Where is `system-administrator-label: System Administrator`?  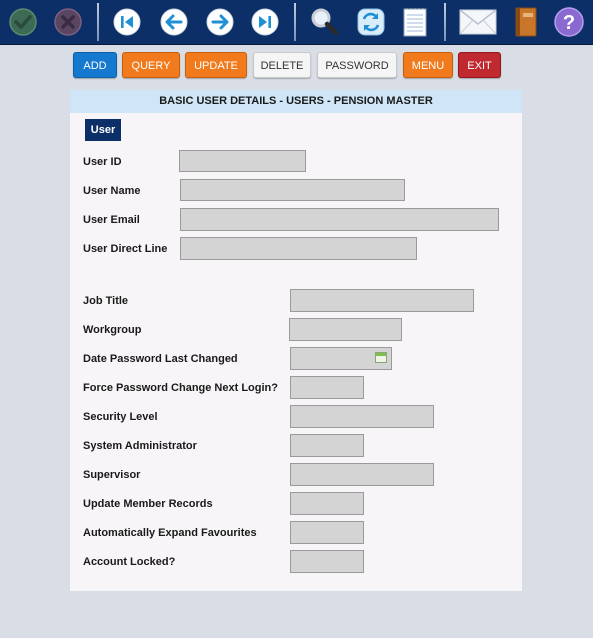 system-administrator-label: System Administrator is located at coordinates (140, 446).